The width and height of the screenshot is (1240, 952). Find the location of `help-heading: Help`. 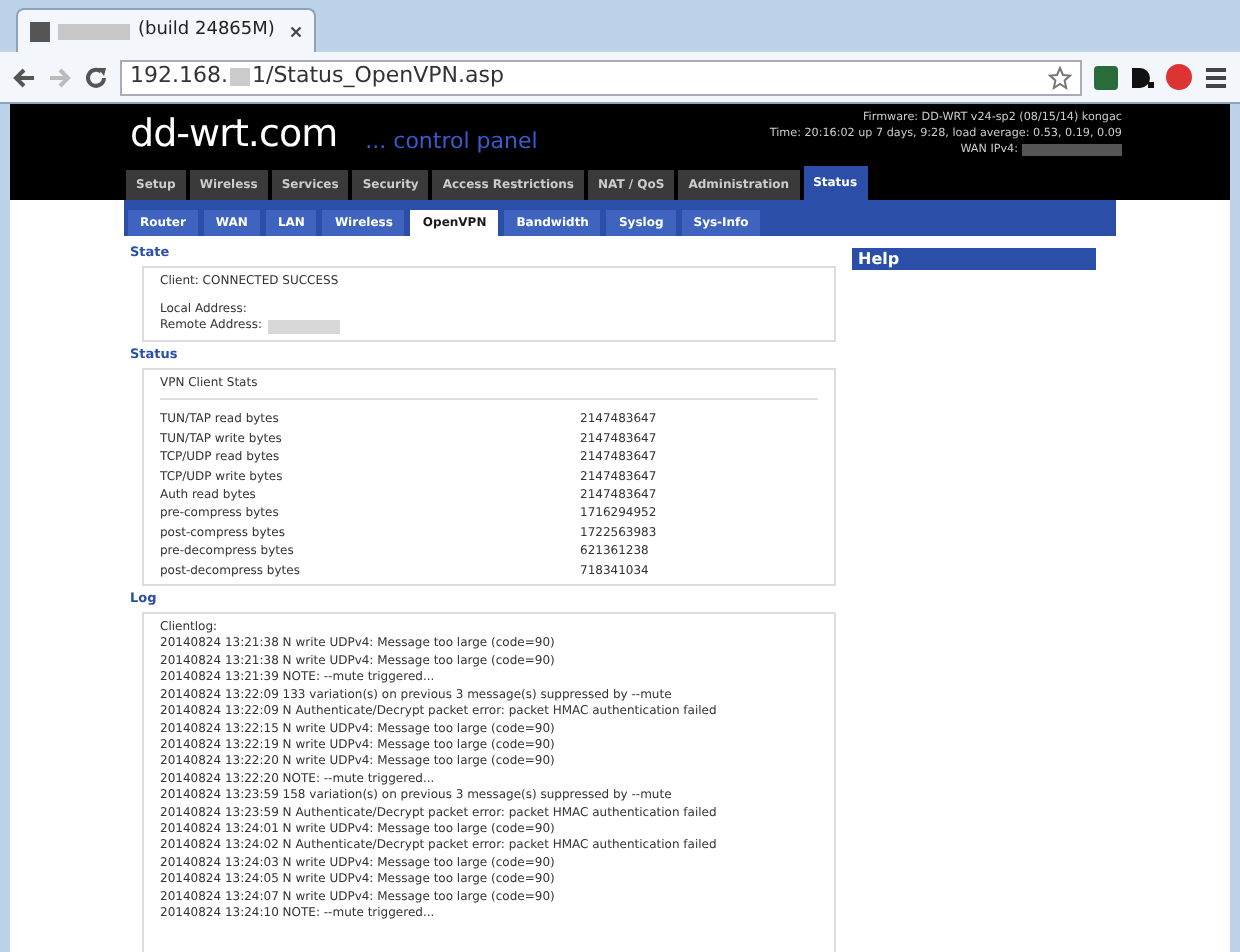

help-heading: Help is located at coordinates (974, 259).